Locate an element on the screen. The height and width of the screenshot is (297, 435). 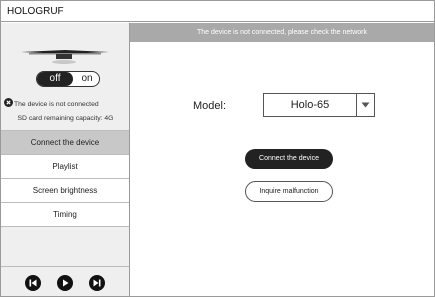
connect-device-button: Connect the device is located at coordinates (289, 159).